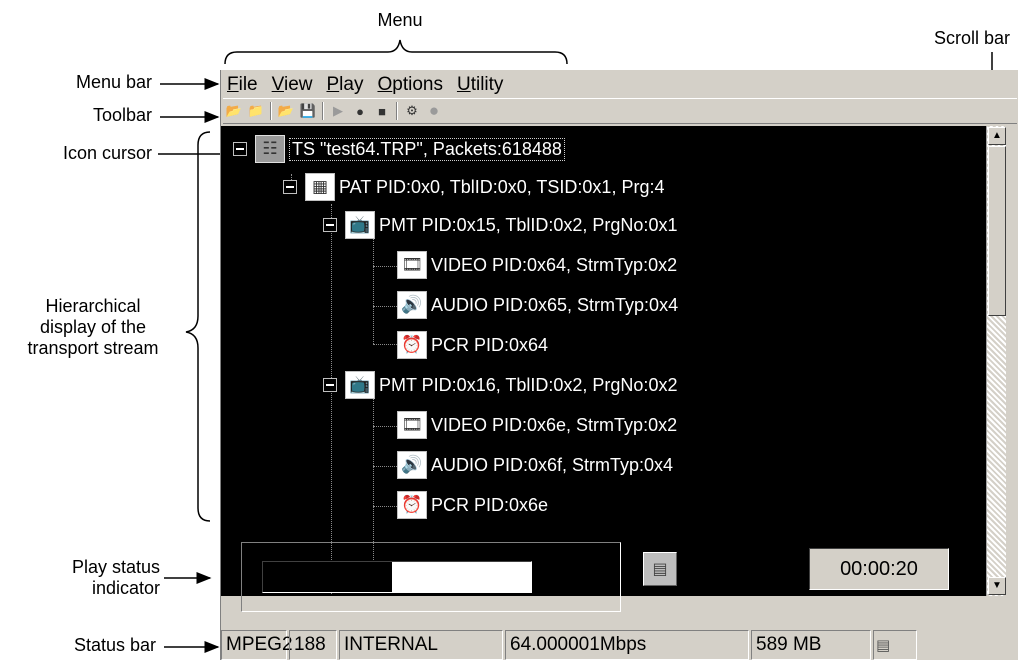 Image resolution: width=1028 pixels, height=660 pixels. I want to click on tree-node-ts: ☷ TS "test64.TRP", Packets:618488, so click(399, 149).